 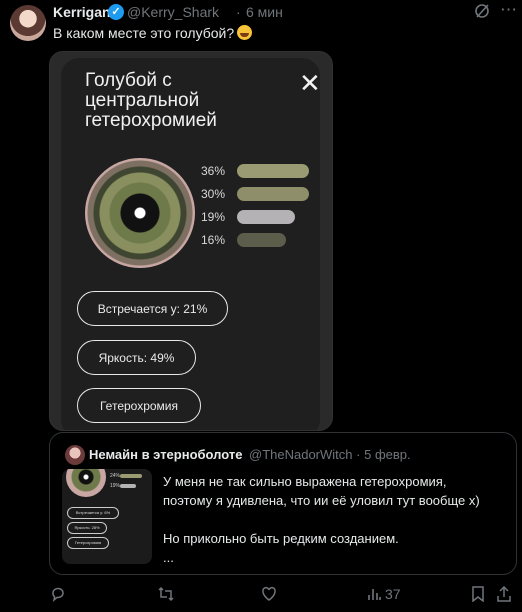 What do you see at coordinates (213, 194) in the screenshot?
I see `stat-label: 30%` at bounding box center [213, 194].